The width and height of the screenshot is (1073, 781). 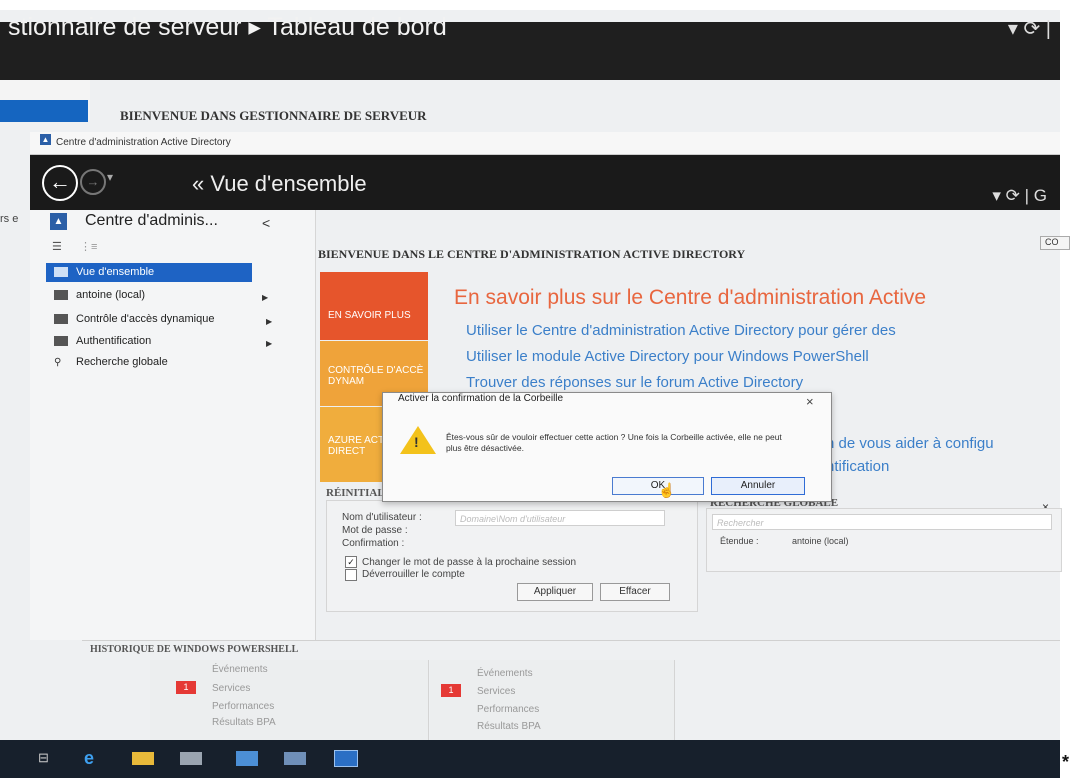 I want to click on nav-item-global-search: ⚲ Recherche globale, so click(x=153, y=362).